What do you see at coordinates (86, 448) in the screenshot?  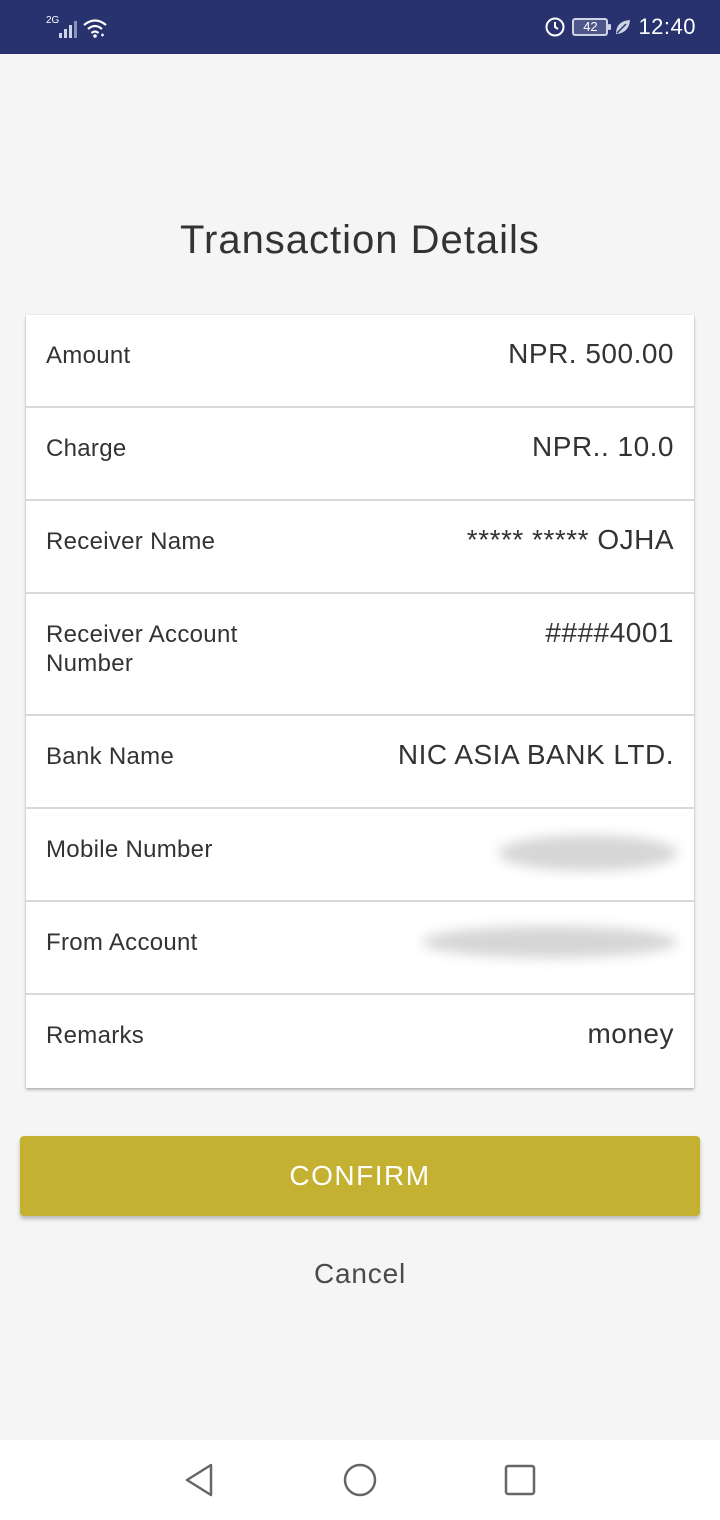 I see `charge-label: Charge` at bounding box center [86, 448].